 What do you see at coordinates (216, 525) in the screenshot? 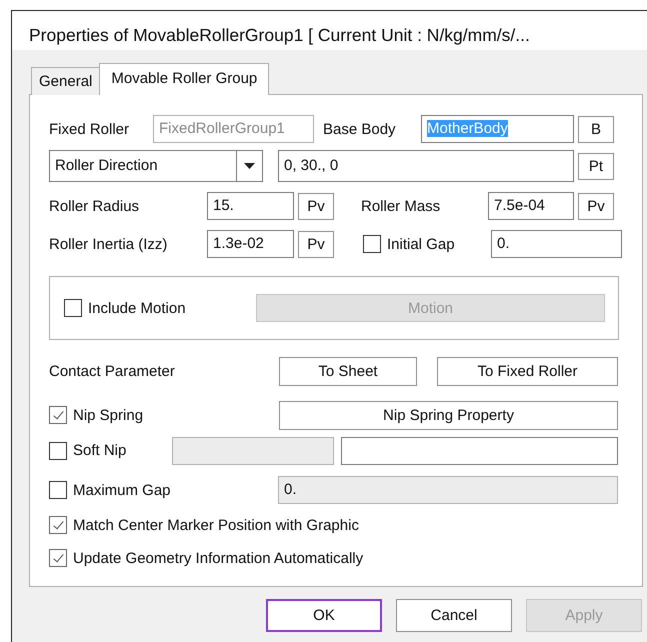
I see `checkbox-label: Match Center Marker Position with Graphic` at bounding box center [216, 525].